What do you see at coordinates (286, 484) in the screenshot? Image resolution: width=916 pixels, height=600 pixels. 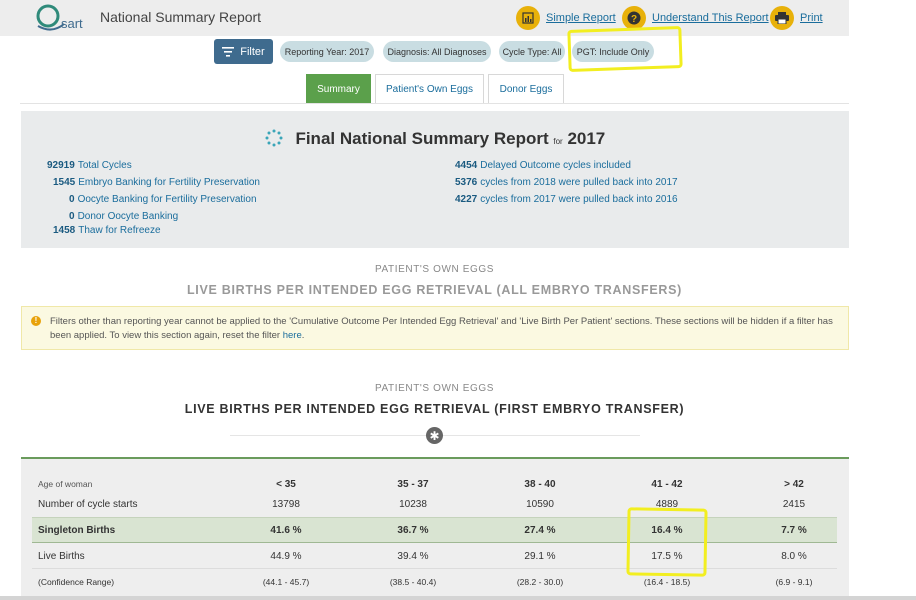 I see `col-header-lt35: < 35` at bounding box center [286, 484].